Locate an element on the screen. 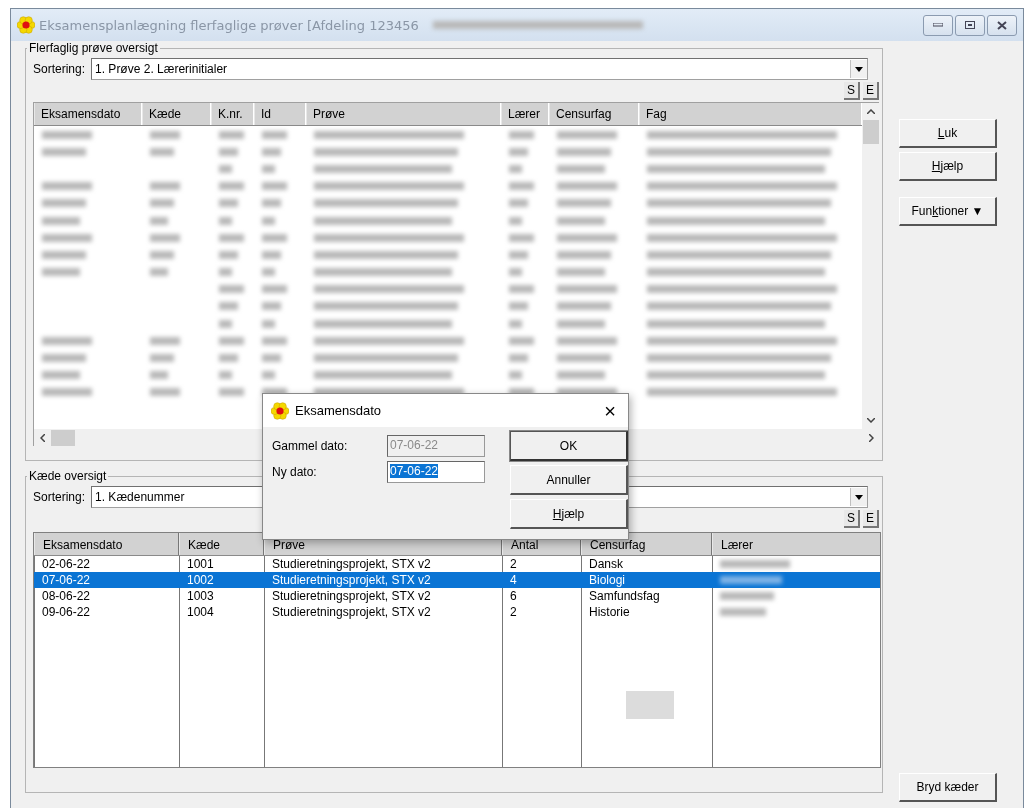 The image size is (1026, 809). table-cell-text: Historie is located at coordinates (609, 612).